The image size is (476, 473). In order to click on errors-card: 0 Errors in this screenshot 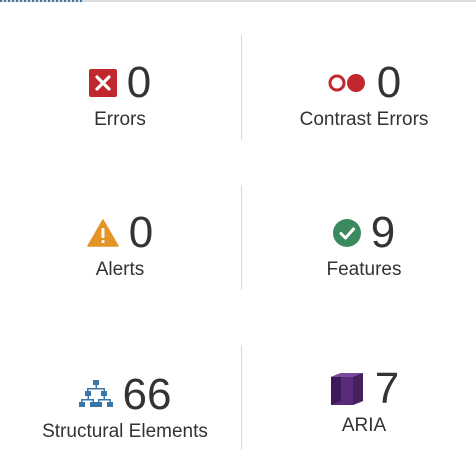, I will do `click(120, 95)`.